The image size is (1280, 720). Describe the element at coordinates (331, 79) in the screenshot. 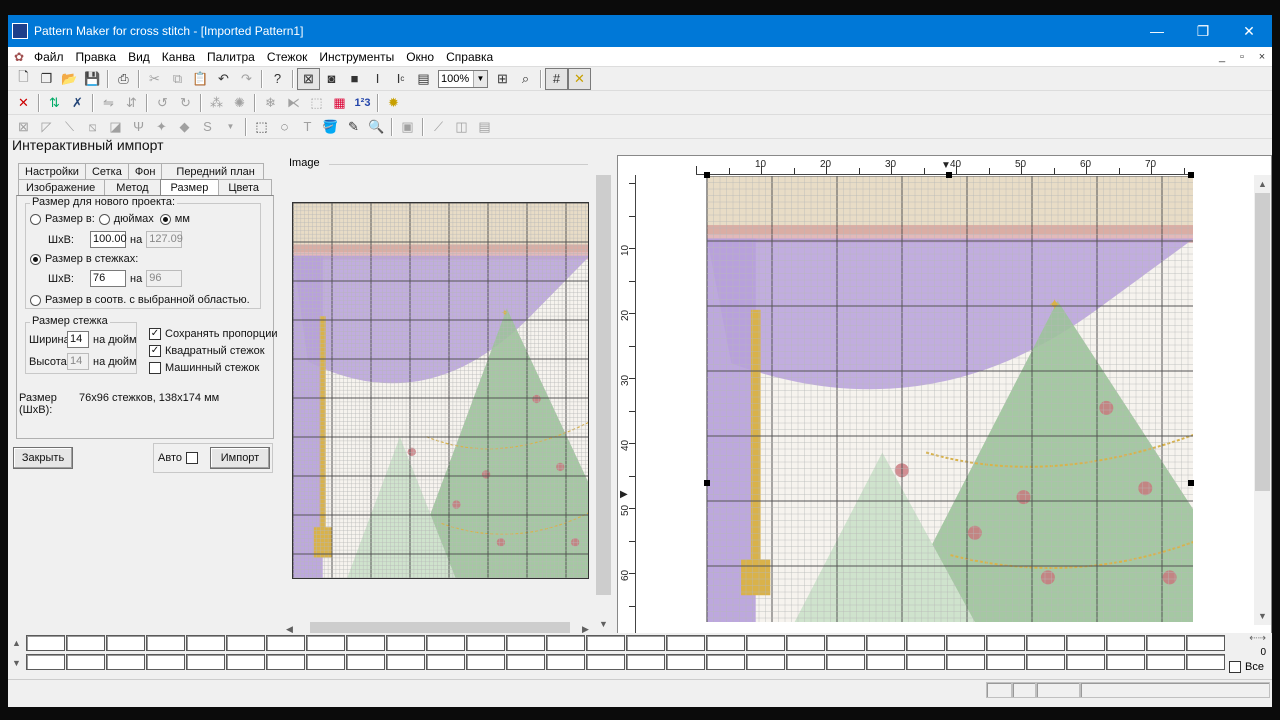

I see `color-symbols-view-icon: ◙` at that location.